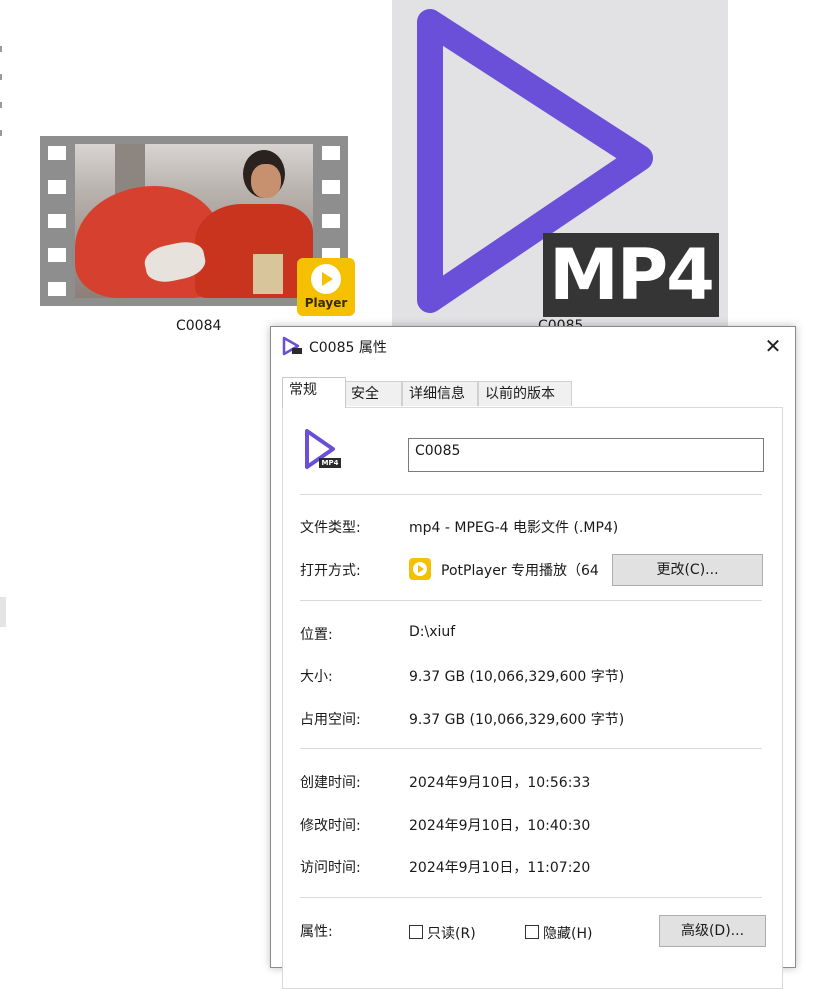 This screenshot has width=820, height=989. I want to click on dialog-titlebar: C0085 属性 ✕, so click(533, 346).